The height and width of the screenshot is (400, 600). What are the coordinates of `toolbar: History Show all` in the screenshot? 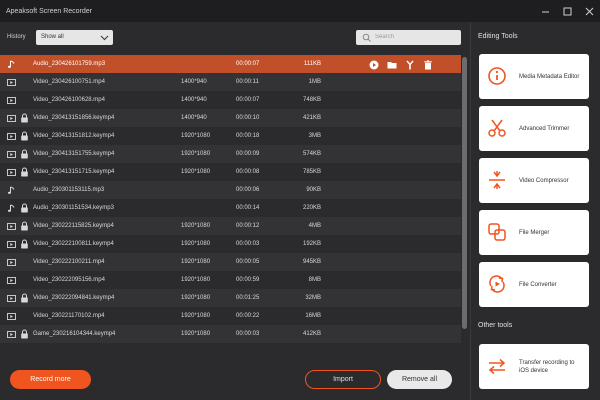 It's located at (235, 38).